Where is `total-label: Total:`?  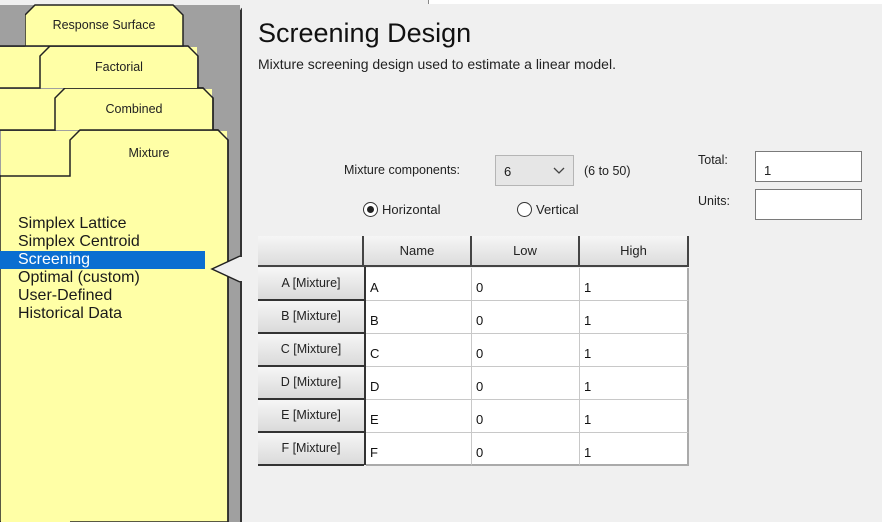
total-label: Total: is located at coordinates (713, 160).